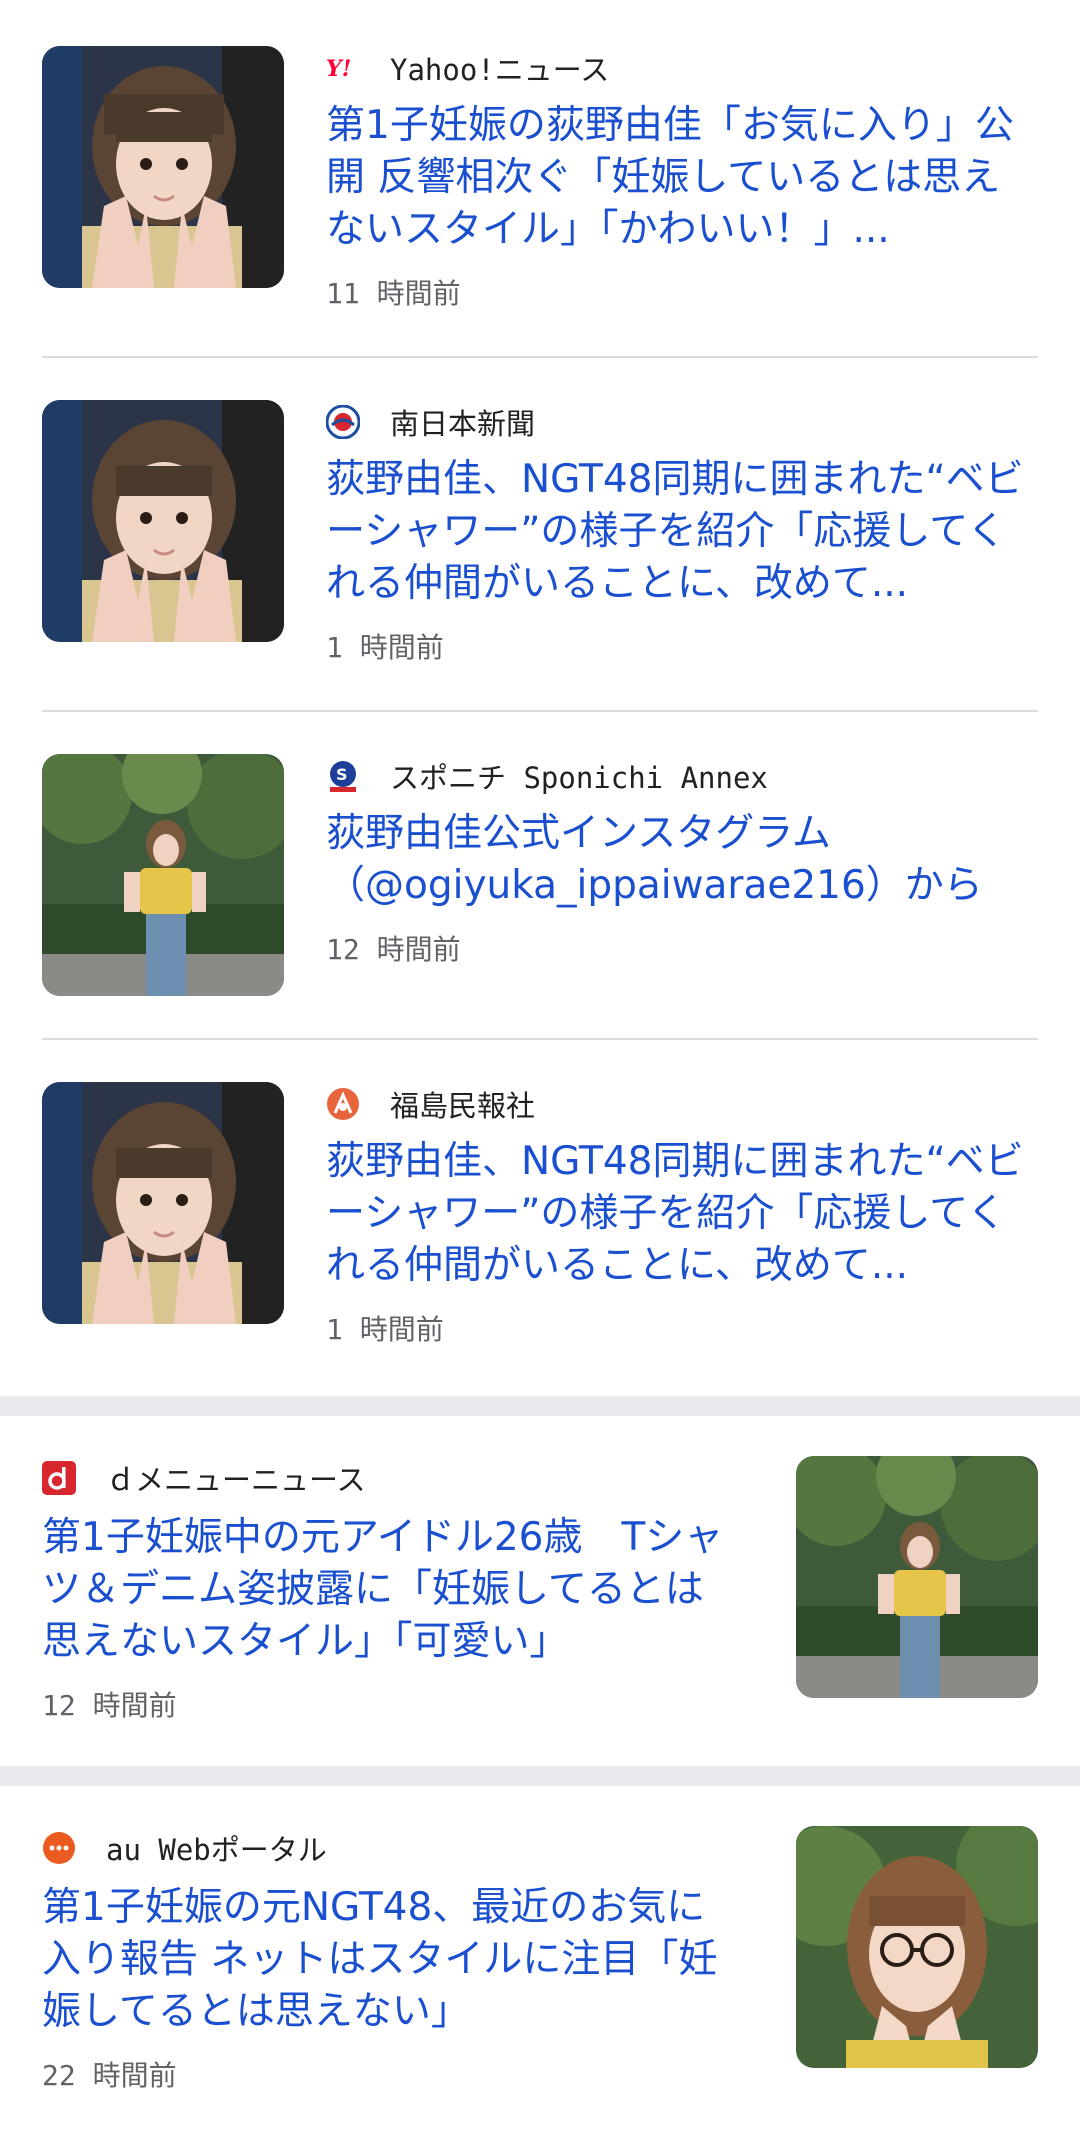 The width and height of the screenshot is (1080, 2152). I want to click on article-source: 南日本新聞, so click(682, 422).